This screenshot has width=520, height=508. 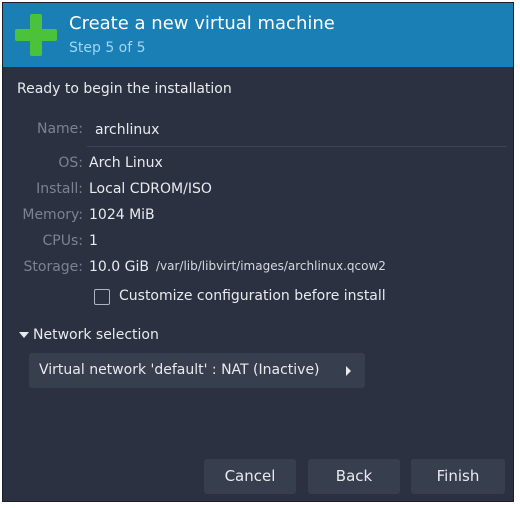 I want to click on install-value: Local CDROM/ISO, so click(x=150, y=189).